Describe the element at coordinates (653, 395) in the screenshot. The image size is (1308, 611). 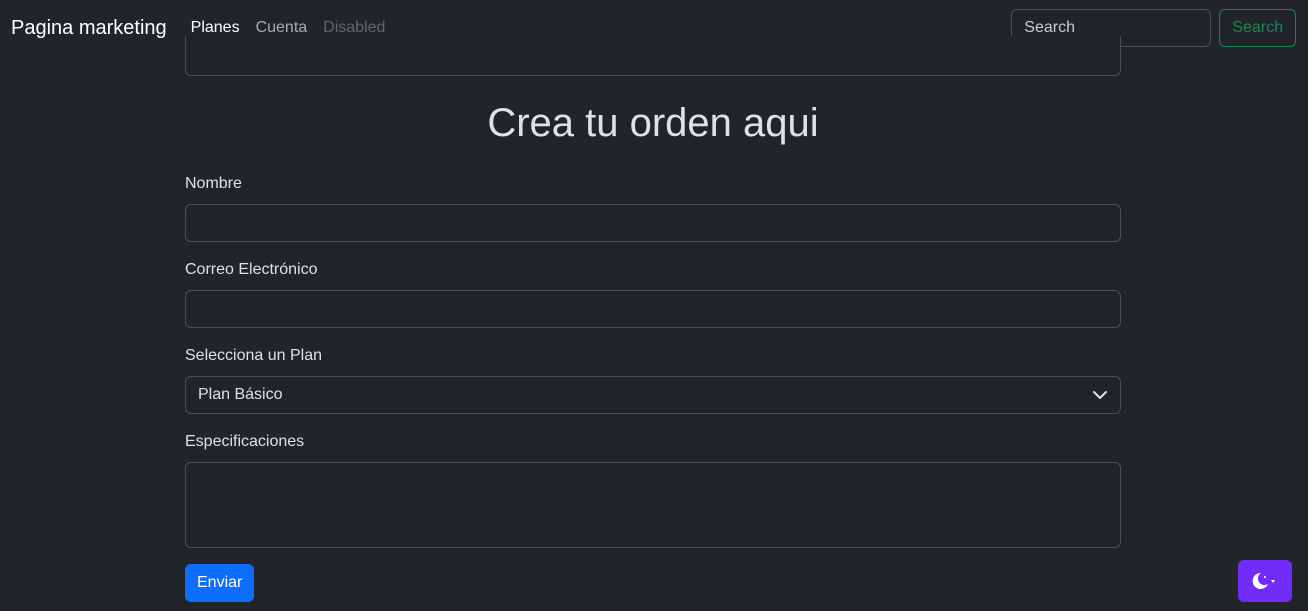
I see `plan-select: Plan Básico` at that location.